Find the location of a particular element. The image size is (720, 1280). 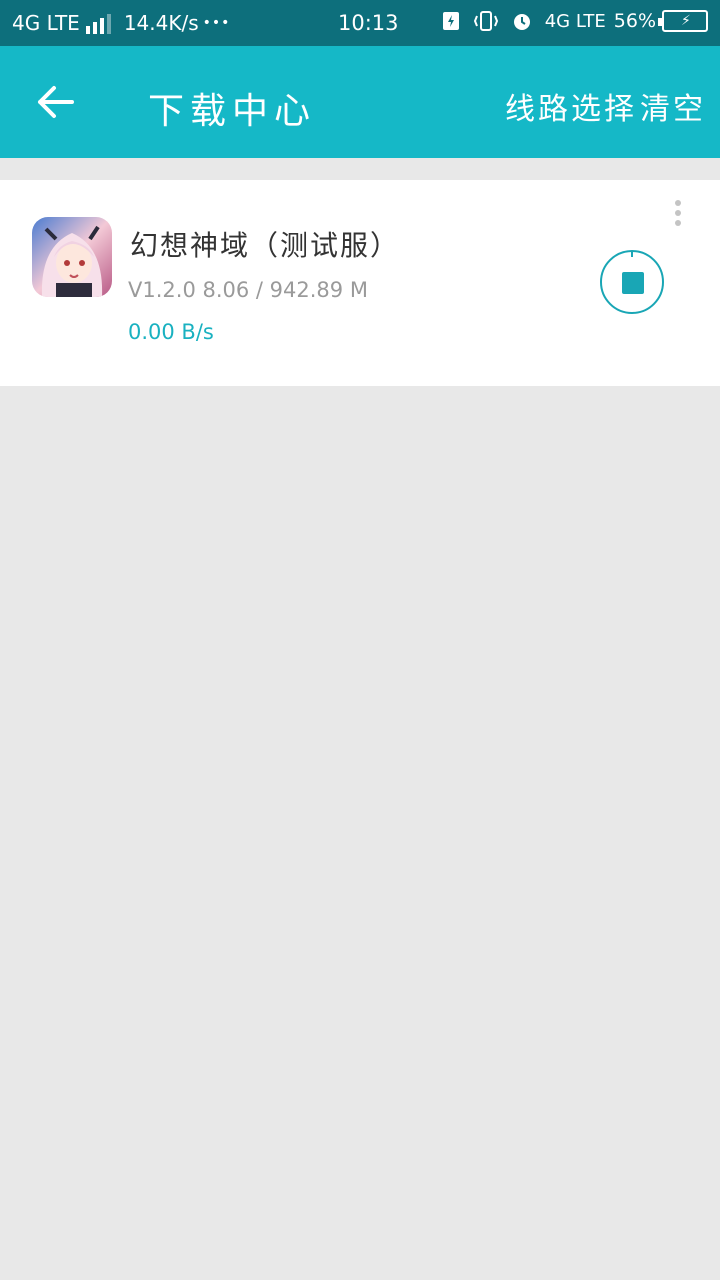

game-app-icon is located at coordinates (72, 257).